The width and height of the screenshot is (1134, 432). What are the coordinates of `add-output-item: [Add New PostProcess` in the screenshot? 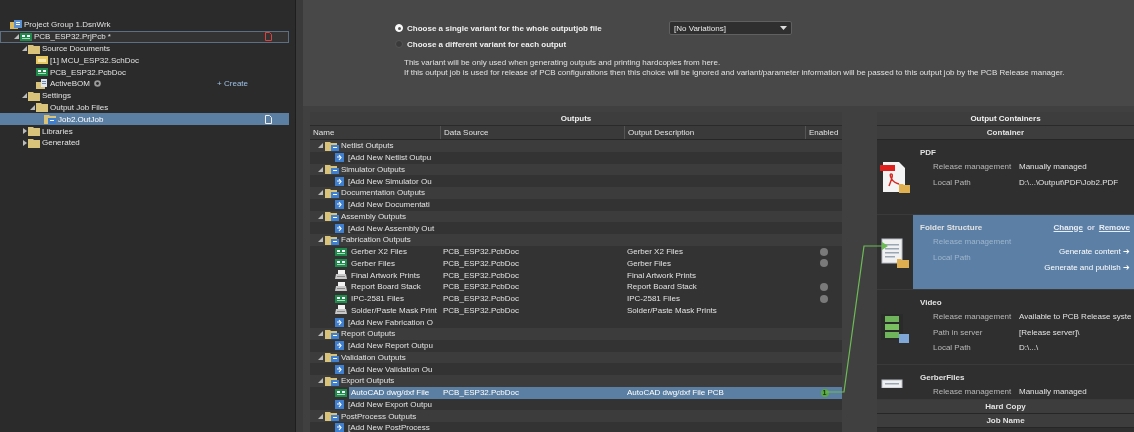 It's located at (388, 427).